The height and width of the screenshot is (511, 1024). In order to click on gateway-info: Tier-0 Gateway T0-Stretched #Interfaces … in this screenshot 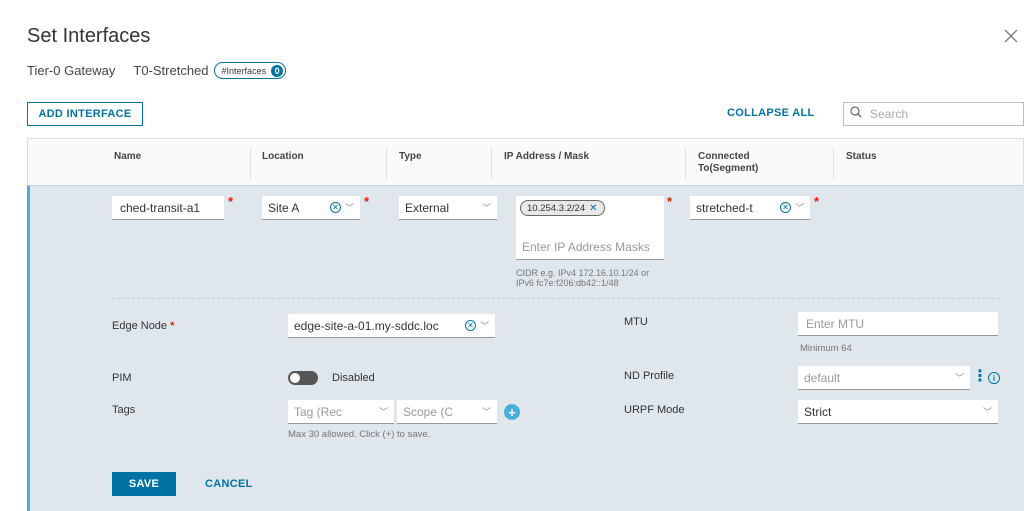, I will do `click(157, 70)`.